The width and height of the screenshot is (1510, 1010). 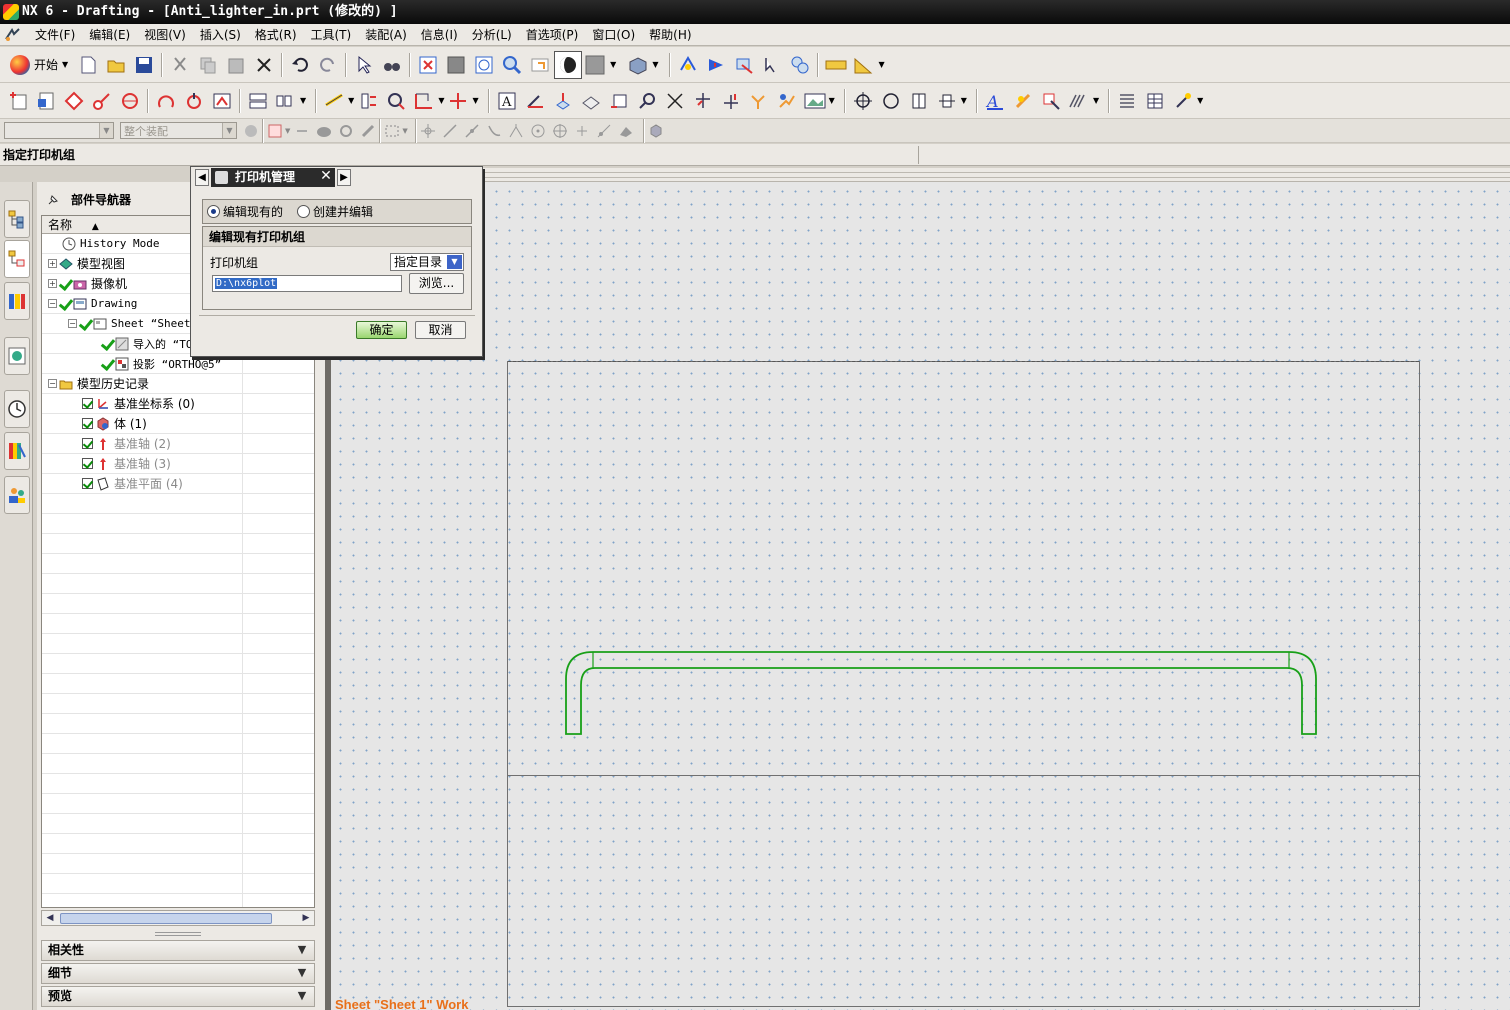 I want to click on type-filter-combo: ▼, so click(x=59, y=130).